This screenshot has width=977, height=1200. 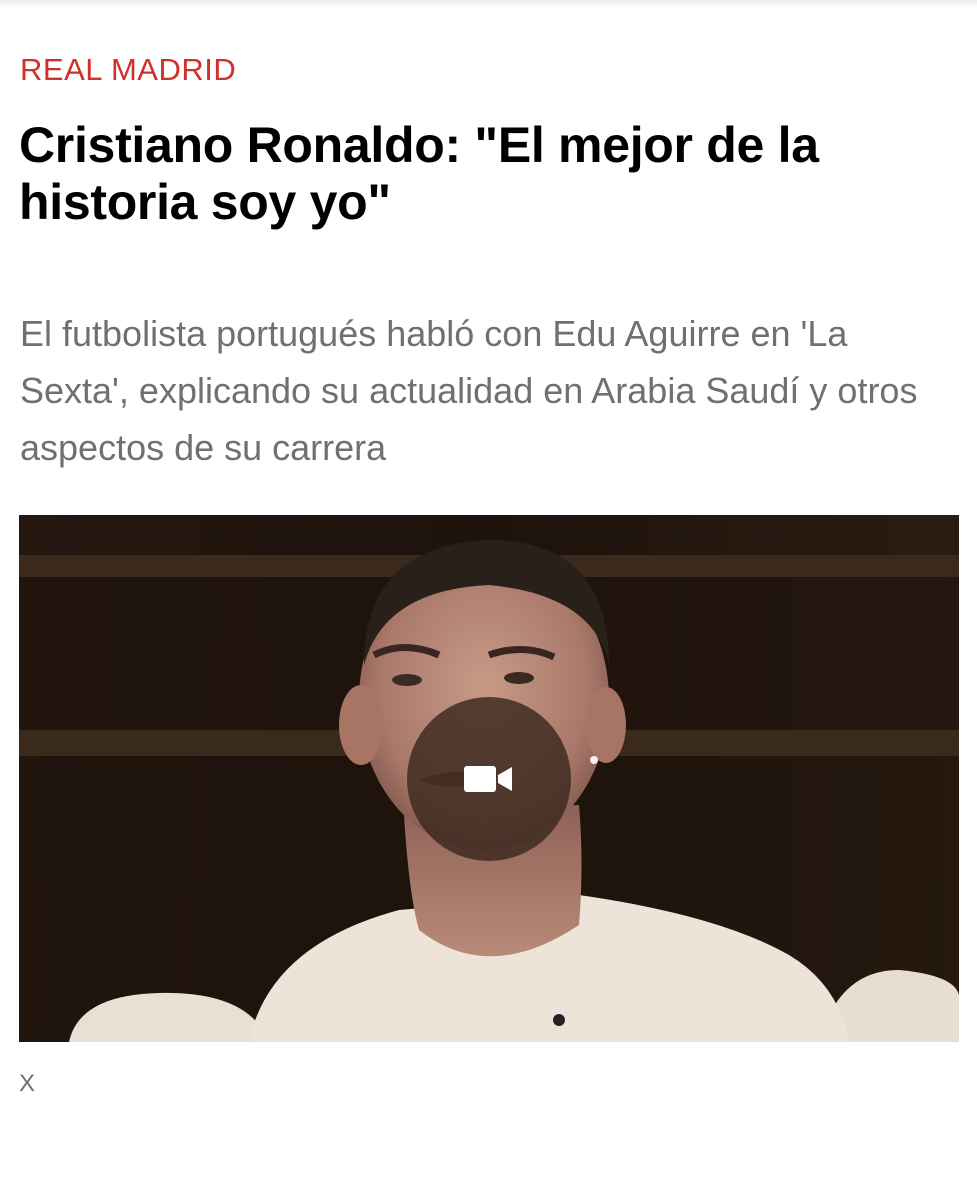 I want to click on video-camera-icon, so click(x=488, y=779).